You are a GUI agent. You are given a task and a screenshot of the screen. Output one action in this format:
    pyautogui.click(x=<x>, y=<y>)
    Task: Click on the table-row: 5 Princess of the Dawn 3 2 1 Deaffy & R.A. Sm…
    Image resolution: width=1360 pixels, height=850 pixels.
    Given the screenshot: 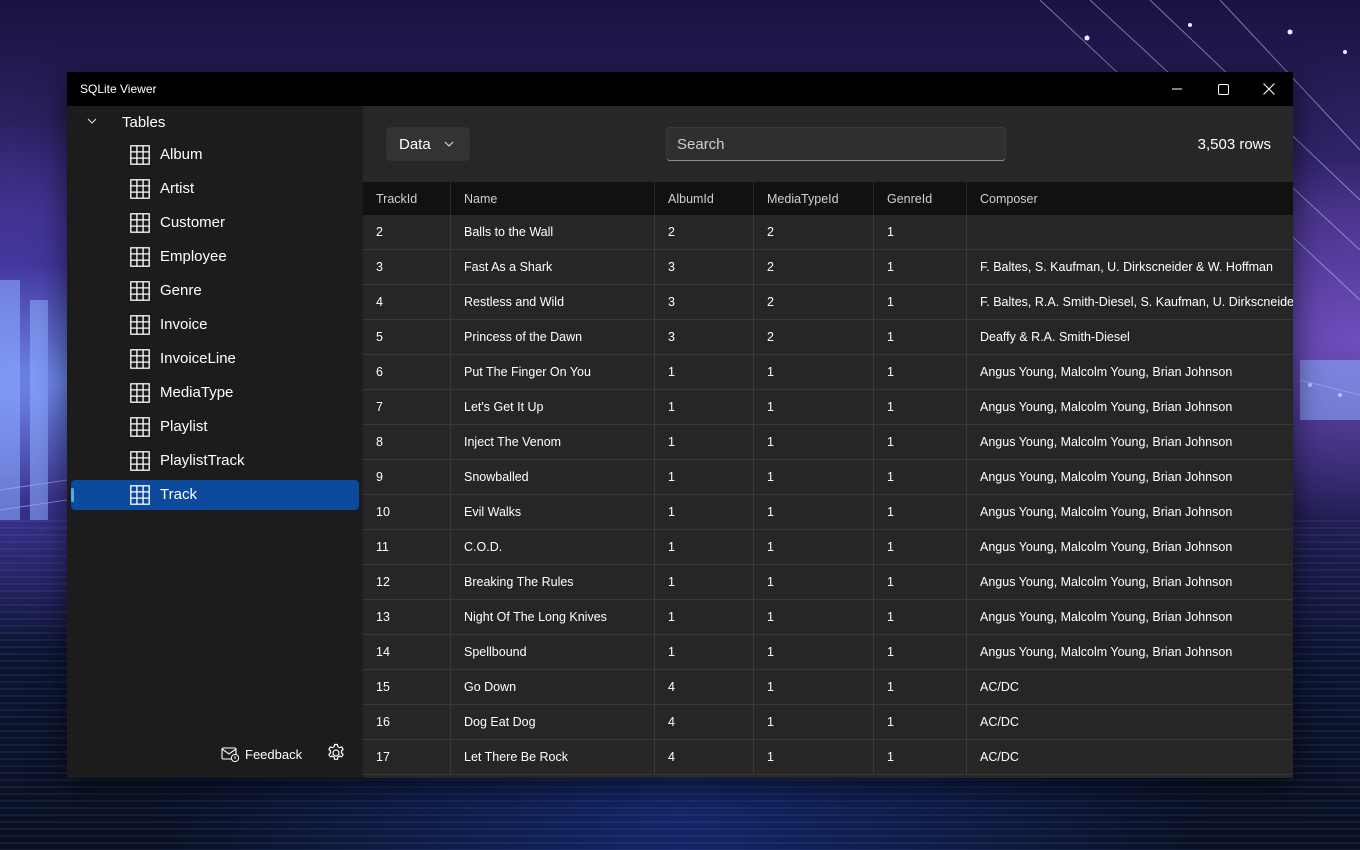 What is the action you would take?
    pyautogui.click(x=828, y=337)
    